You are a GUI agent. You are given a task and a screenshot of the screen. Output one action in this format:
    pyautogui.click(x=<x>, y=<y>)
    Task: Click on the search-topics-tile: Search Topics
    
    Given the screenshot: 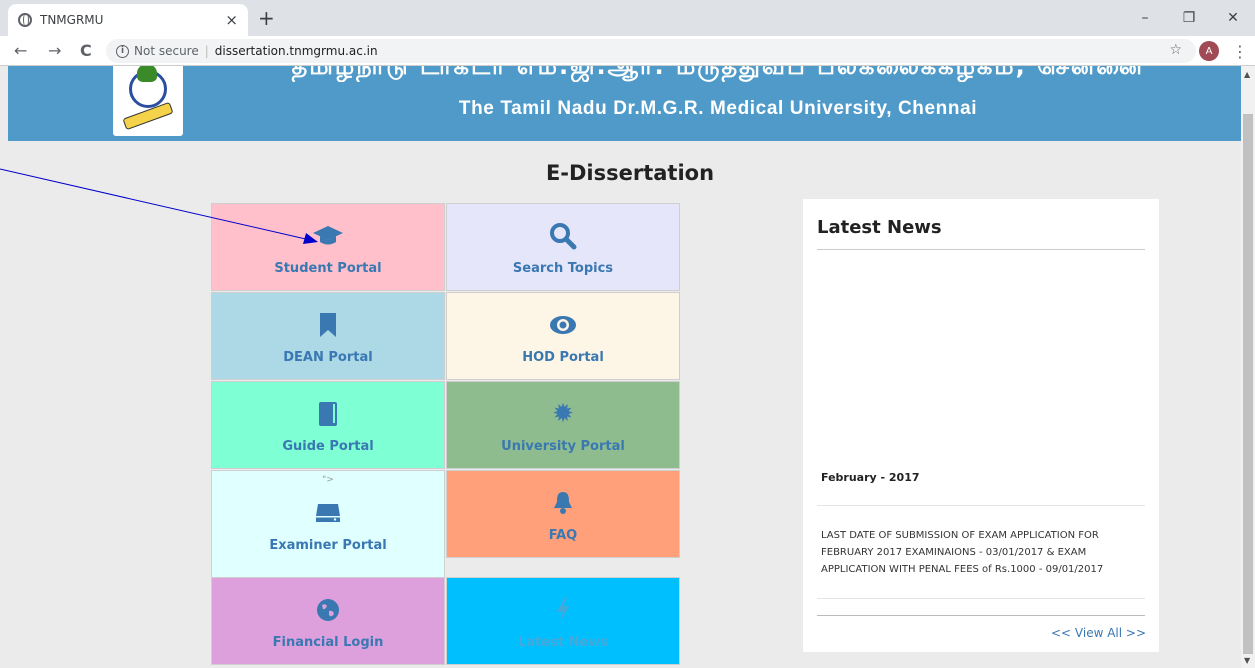 What is the action you would take?
    pyautogui.click(x=563, y=247)
    